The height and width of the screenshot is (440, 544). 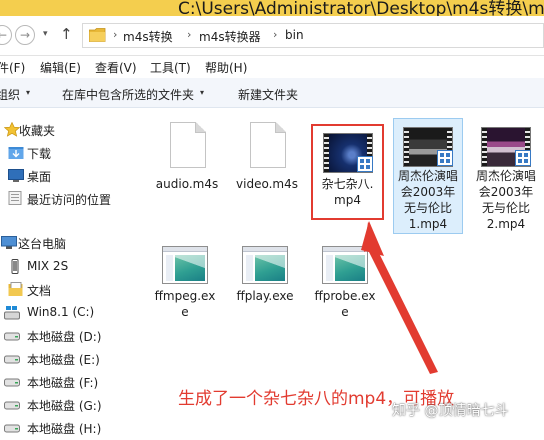 What do you see at coordinates (185, 296) in the screenshot?
I see `file-label-line: ffmpeg.ex` at bounding box center [185, 296].